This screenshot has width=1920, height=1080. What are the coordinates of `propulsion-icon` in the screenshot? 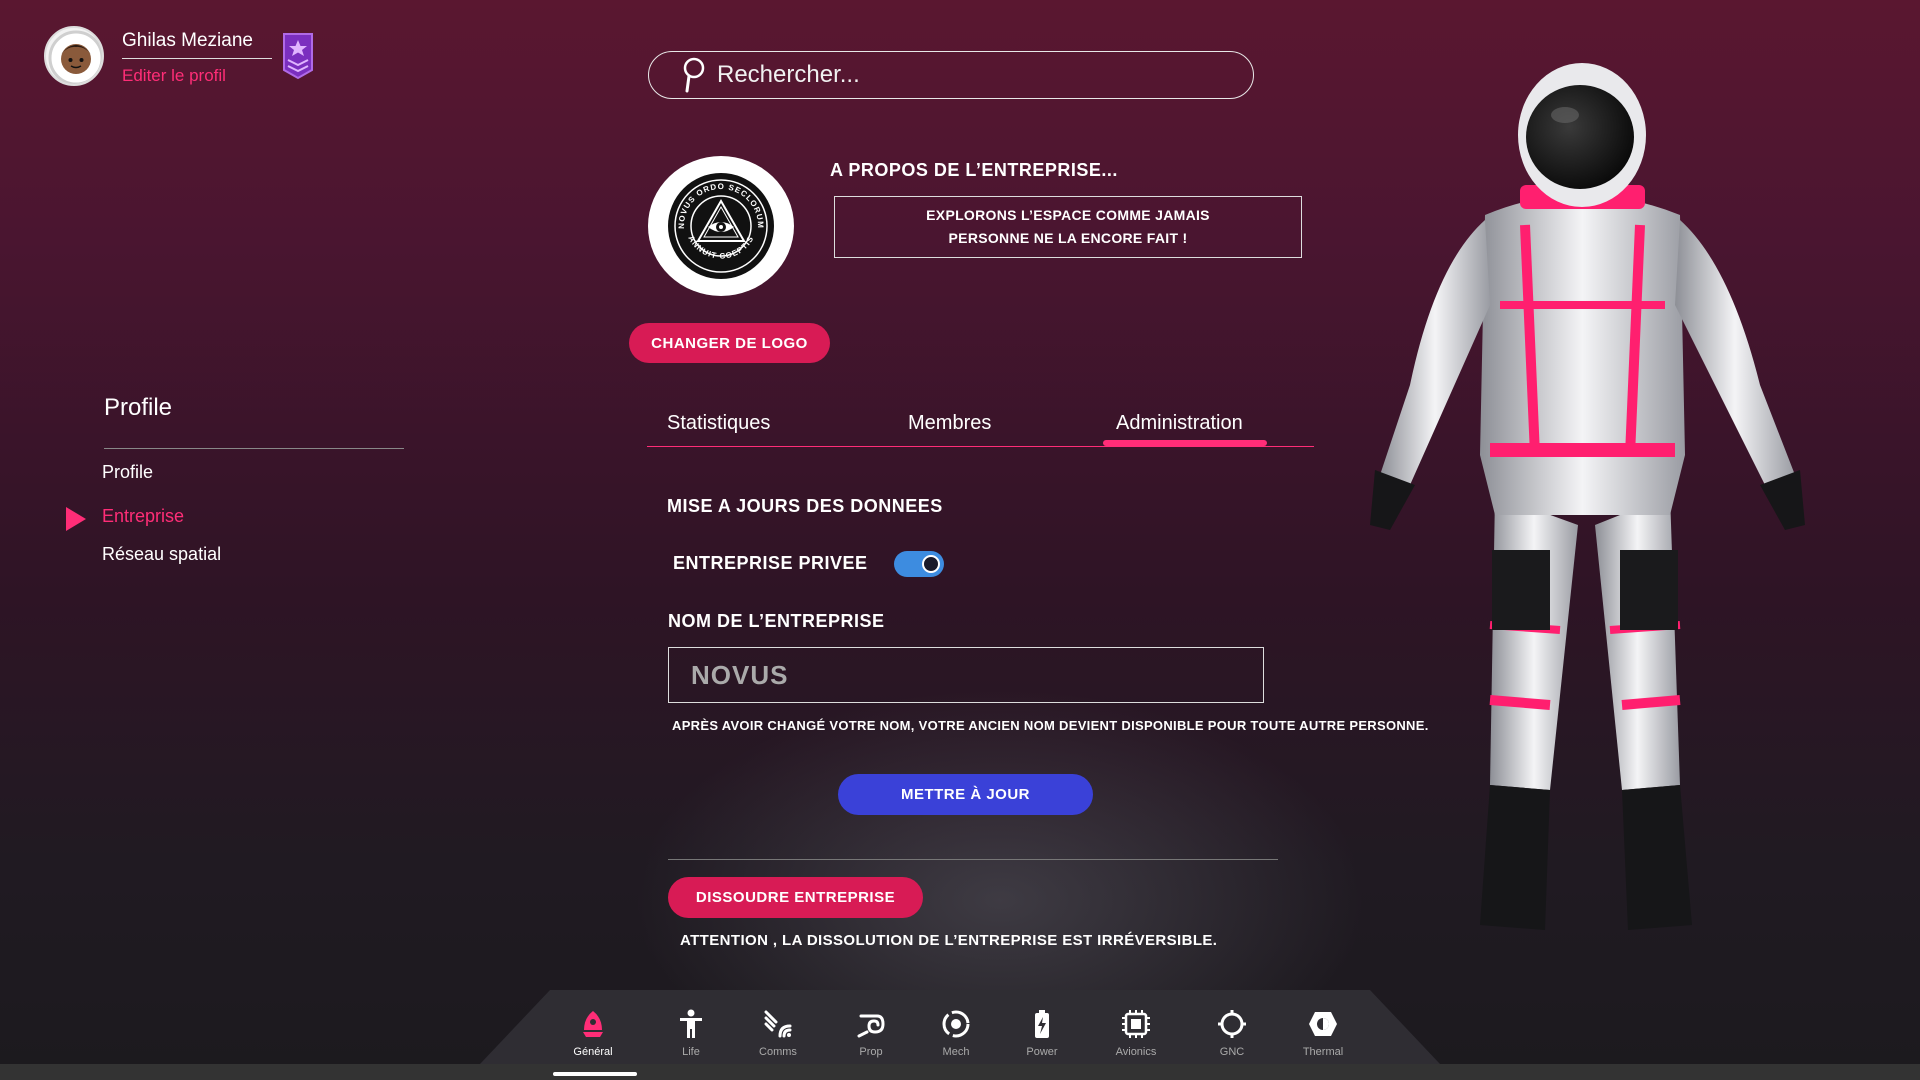 It's located at (871, 1026).